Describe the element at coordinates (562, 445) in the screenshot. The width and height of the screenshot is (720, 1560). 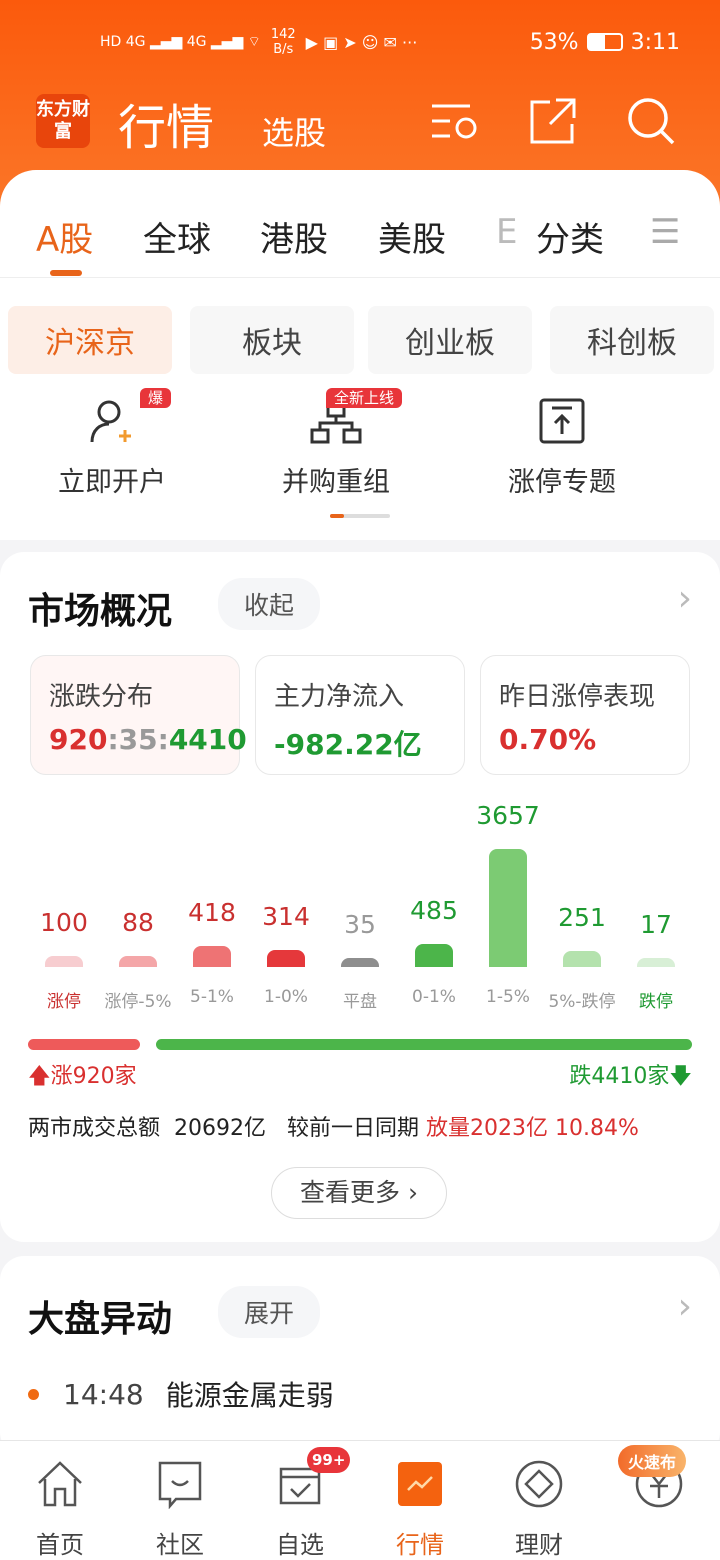
I see `shortcut-limit-up: 涨停专题` at that location.